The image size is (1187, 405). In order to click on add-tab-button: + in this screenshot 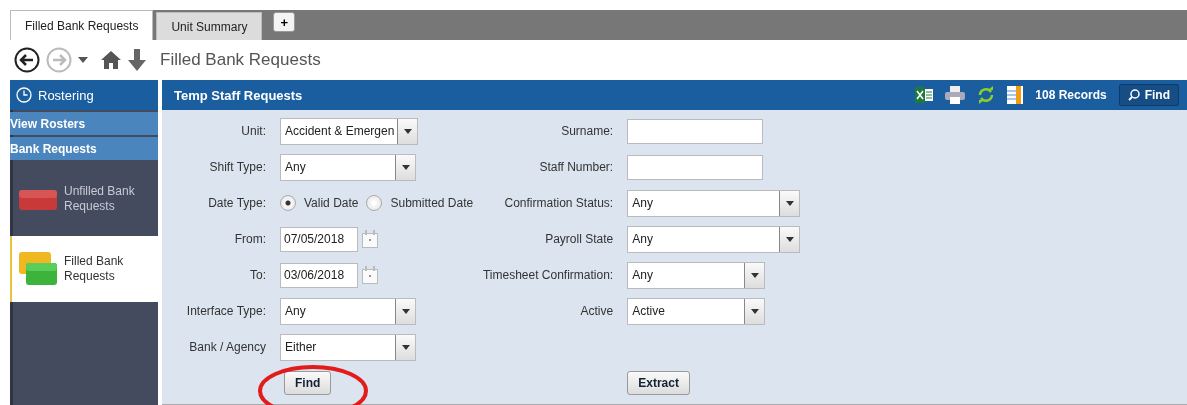, I will do `click(284, 22)`.